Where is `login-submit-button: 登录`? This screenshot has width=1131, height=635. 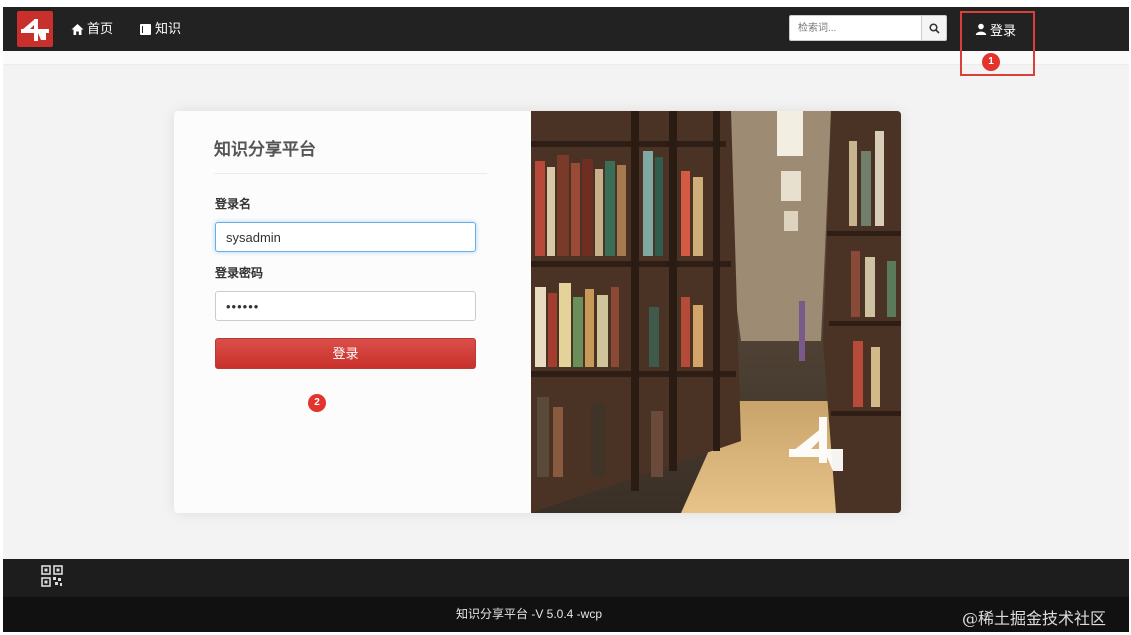
login-submit-button: 登录 is located at coordinates (345, 353).